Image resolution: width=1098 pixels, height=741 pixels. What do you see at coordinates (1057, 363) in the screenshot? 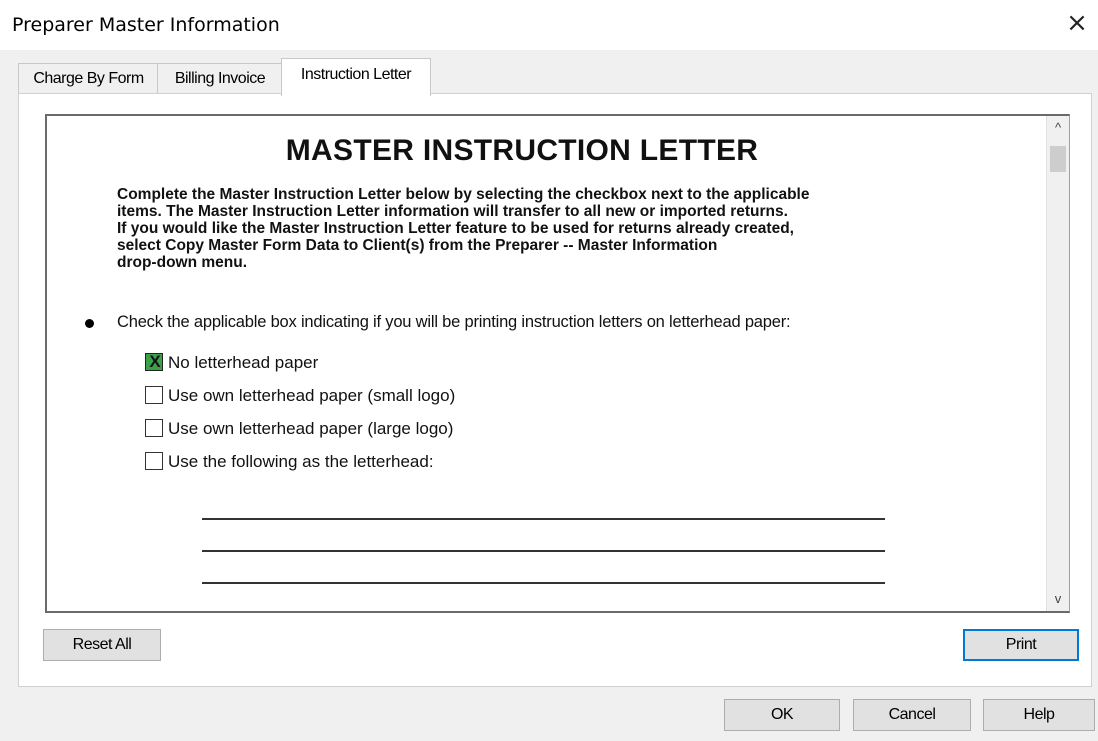
I see `vertical-scrollbar: ^ v` at bounding box center [1057, 363].